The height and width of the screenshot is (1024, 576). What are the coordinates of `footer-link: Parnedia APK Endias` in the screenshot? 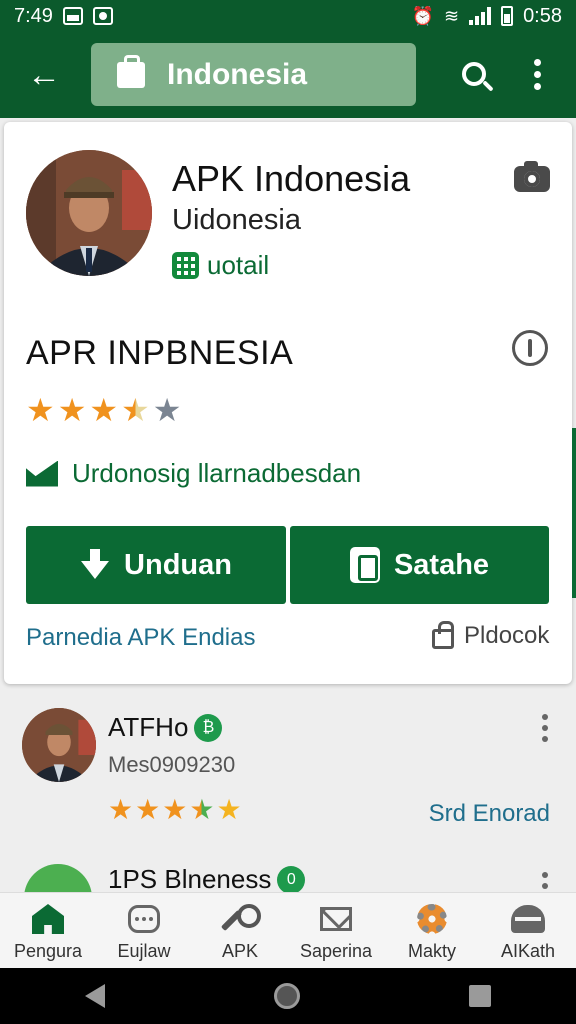 It's located at (141, 638).